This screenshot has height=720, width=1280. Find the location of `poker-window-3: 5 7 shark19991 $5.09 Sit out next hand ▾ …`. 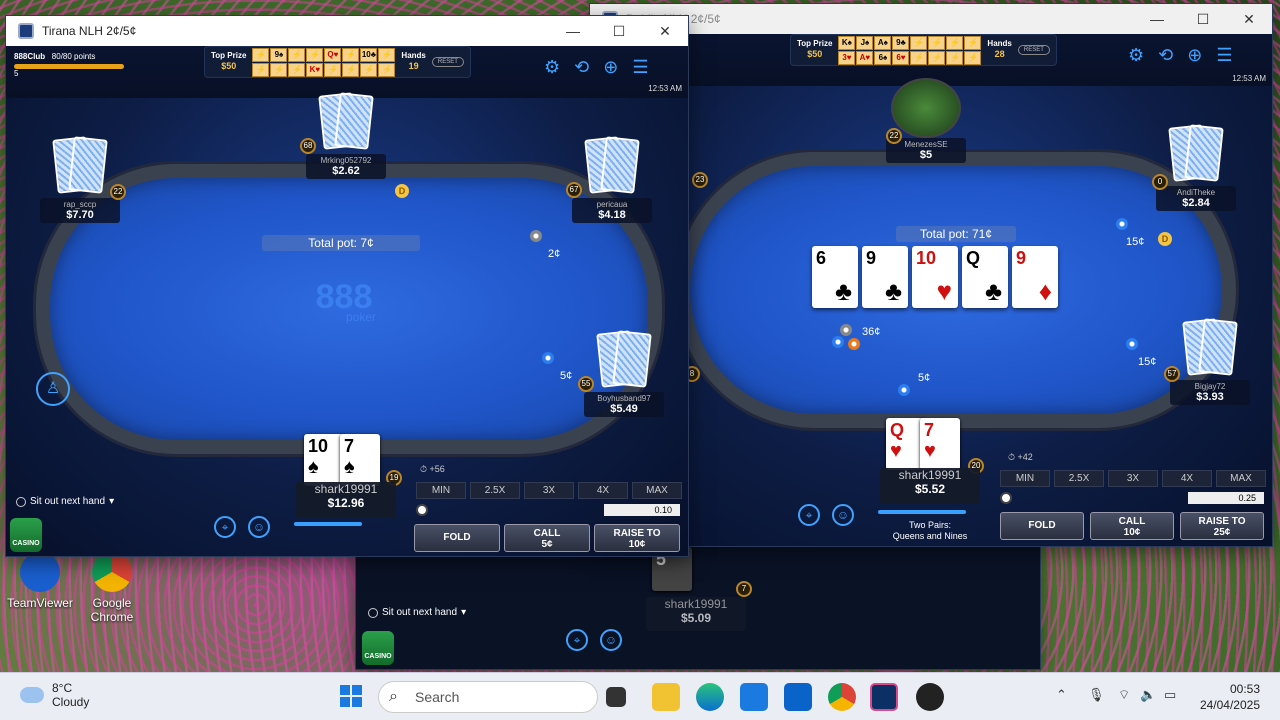

poker-window-3: 5 7 shark19991 $5.09 Sit out next hand ▾ … is located at coordinates (698, 607).